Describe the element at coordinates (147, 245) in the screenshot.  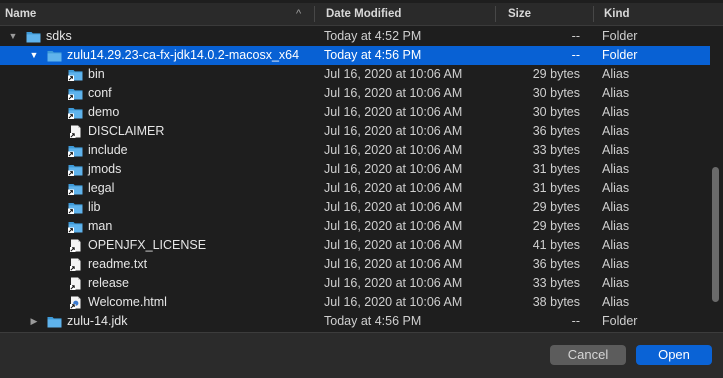
I see `file-name: OPENJFX_LICENSE` at that location.